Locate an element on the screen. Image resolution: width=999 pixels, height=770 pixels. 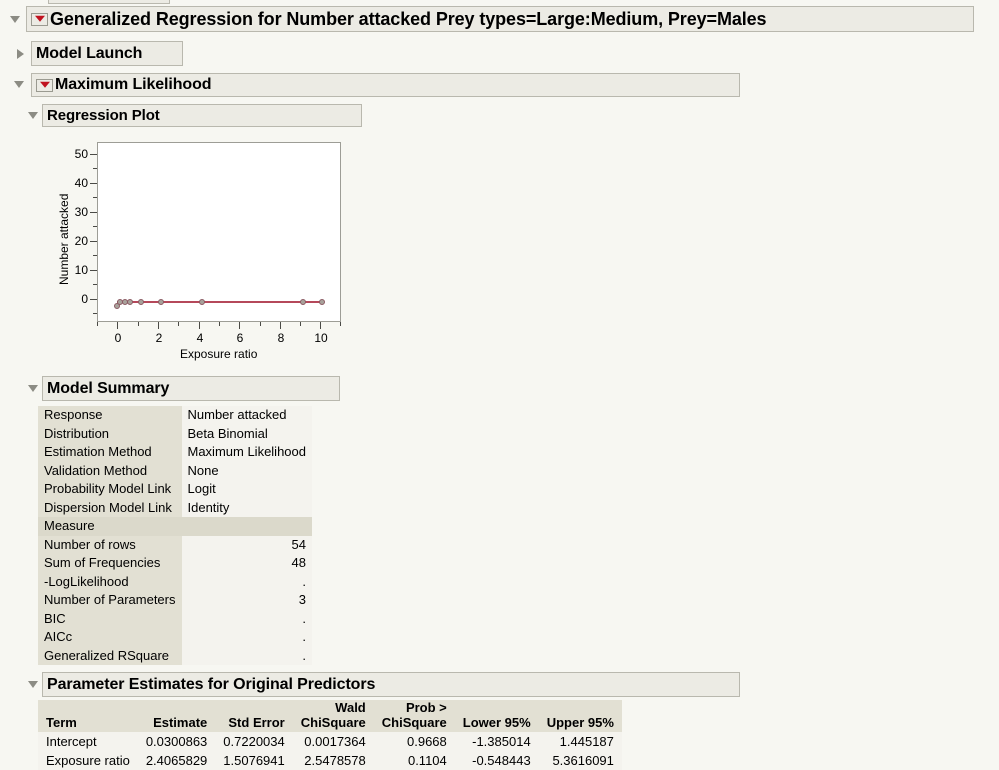
y-tick-label: 40 is located at coordinates (81, 183).